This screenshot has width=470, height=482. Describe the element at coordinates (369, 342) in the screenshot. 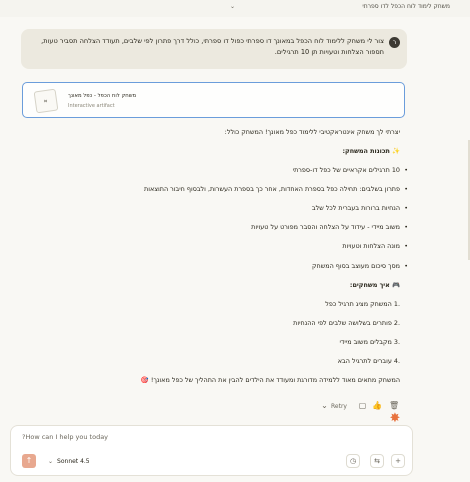

I see `step-item: .3 מקבלים משוב מיידי` at that location.